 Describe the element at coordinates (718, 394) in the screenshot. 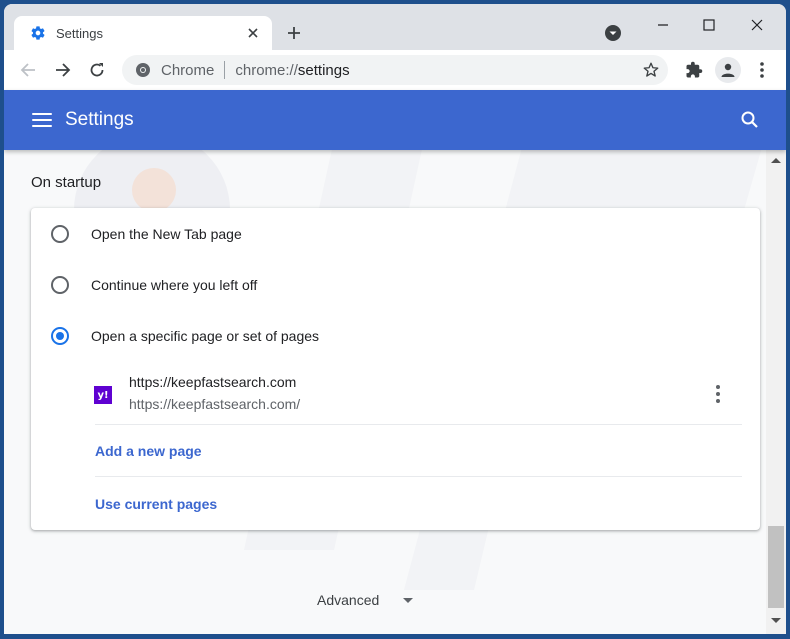

I see `more-actions-icon` at that location.